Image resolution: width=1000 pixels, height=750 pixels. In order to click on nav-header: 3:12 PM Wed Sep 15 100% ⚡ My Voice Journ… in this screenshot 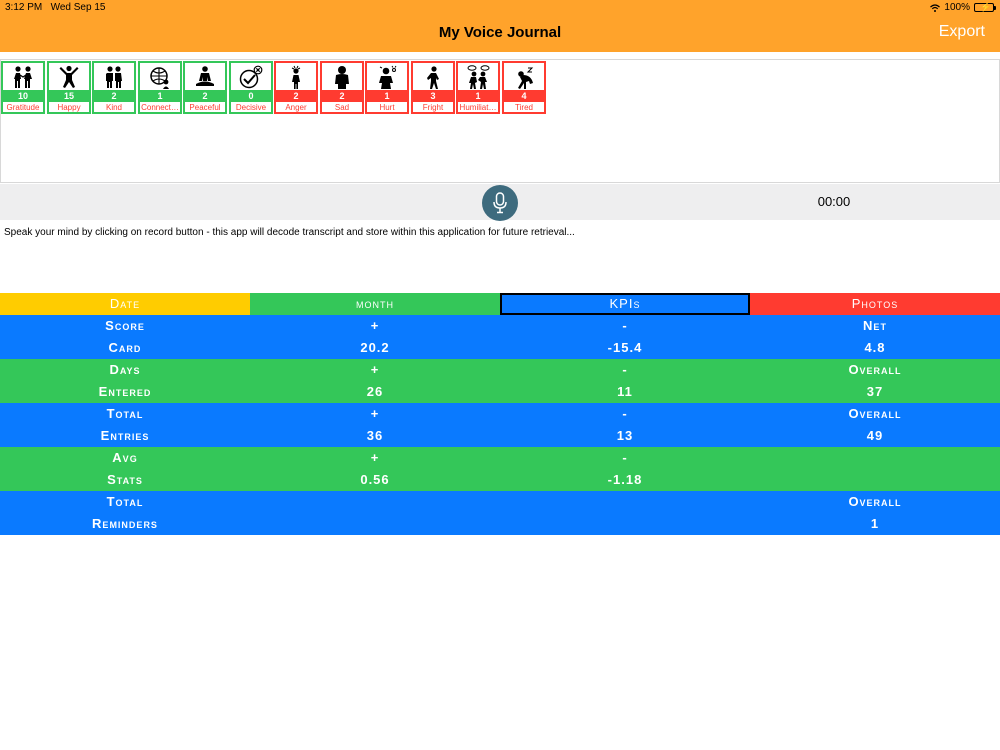, I will do `click(500, 26)`.